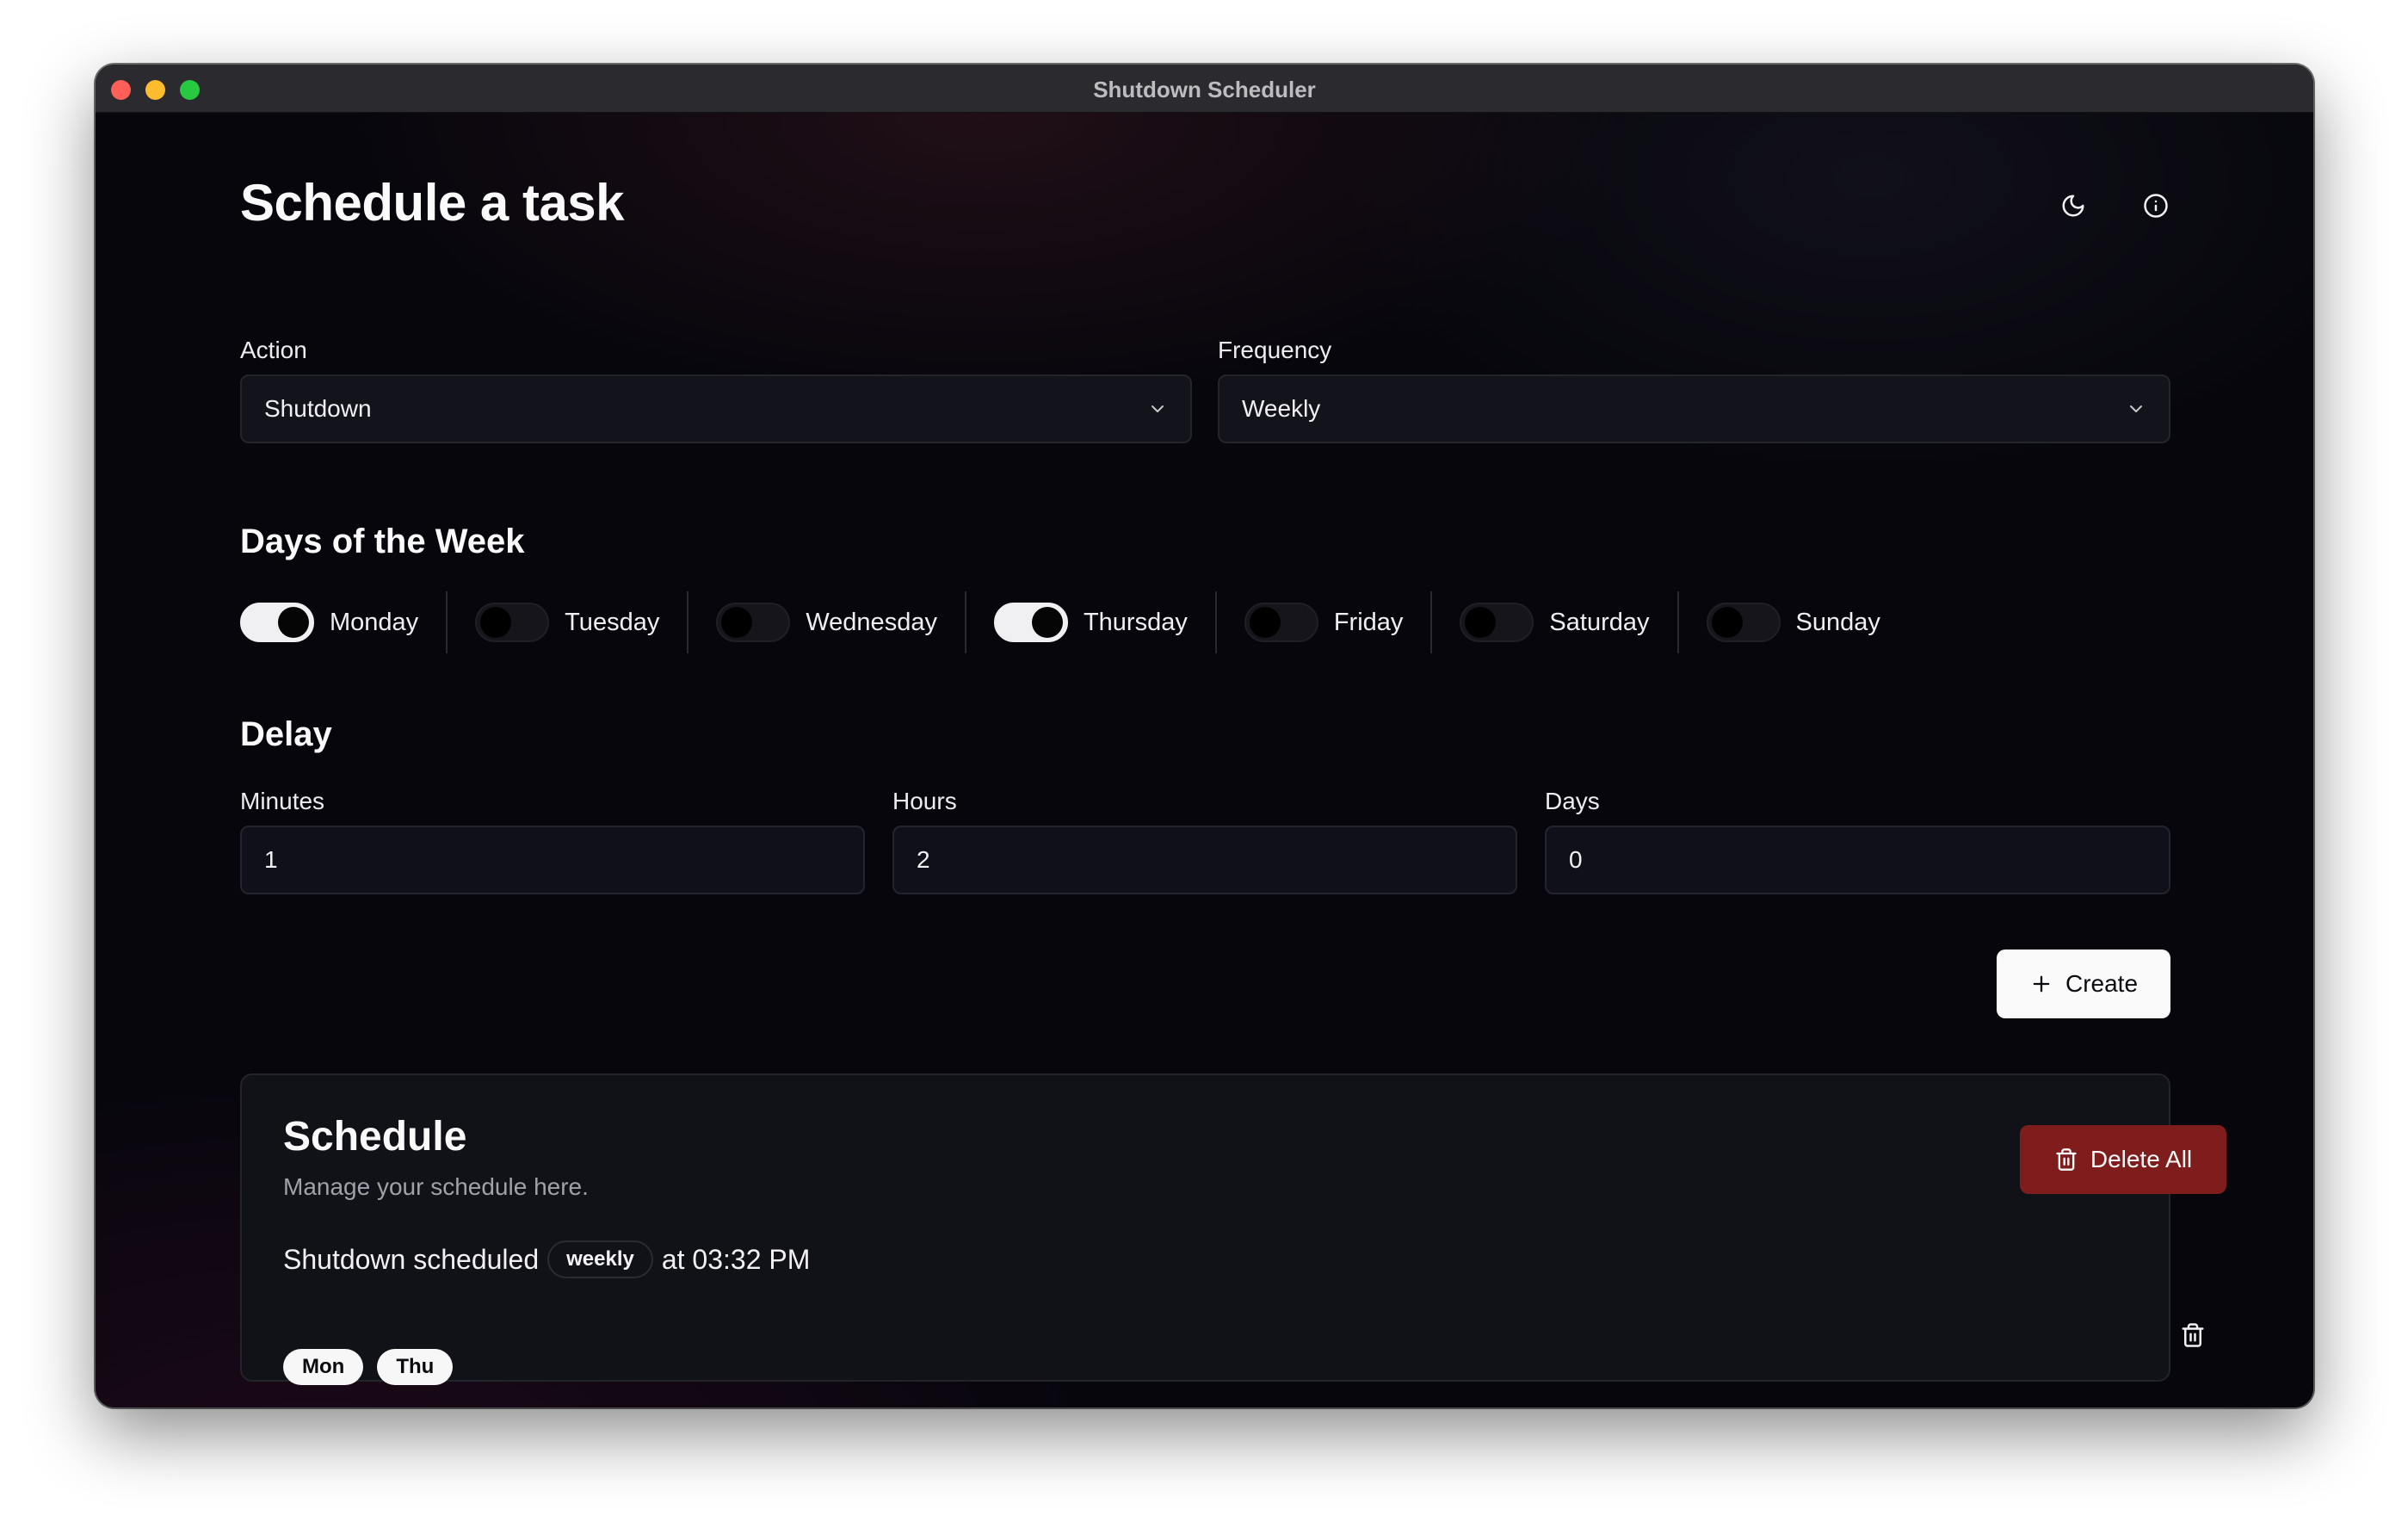 The image size is (2408, 1534). I want to click on day-toggle-wednesday: Wednesday, so click(826, 622).